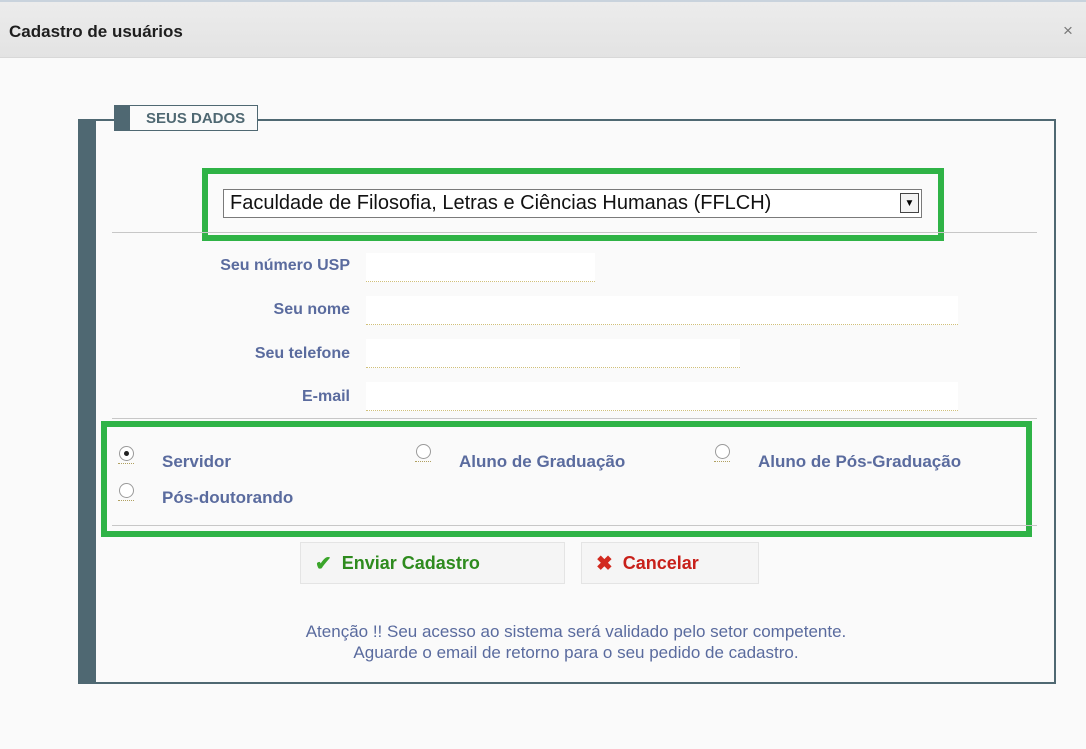 The image size is (1086, 749). What do you see at coordinates (604, 563) in the screenshot?
I see `x-icon: ✖` at bounding box center [604, 563].